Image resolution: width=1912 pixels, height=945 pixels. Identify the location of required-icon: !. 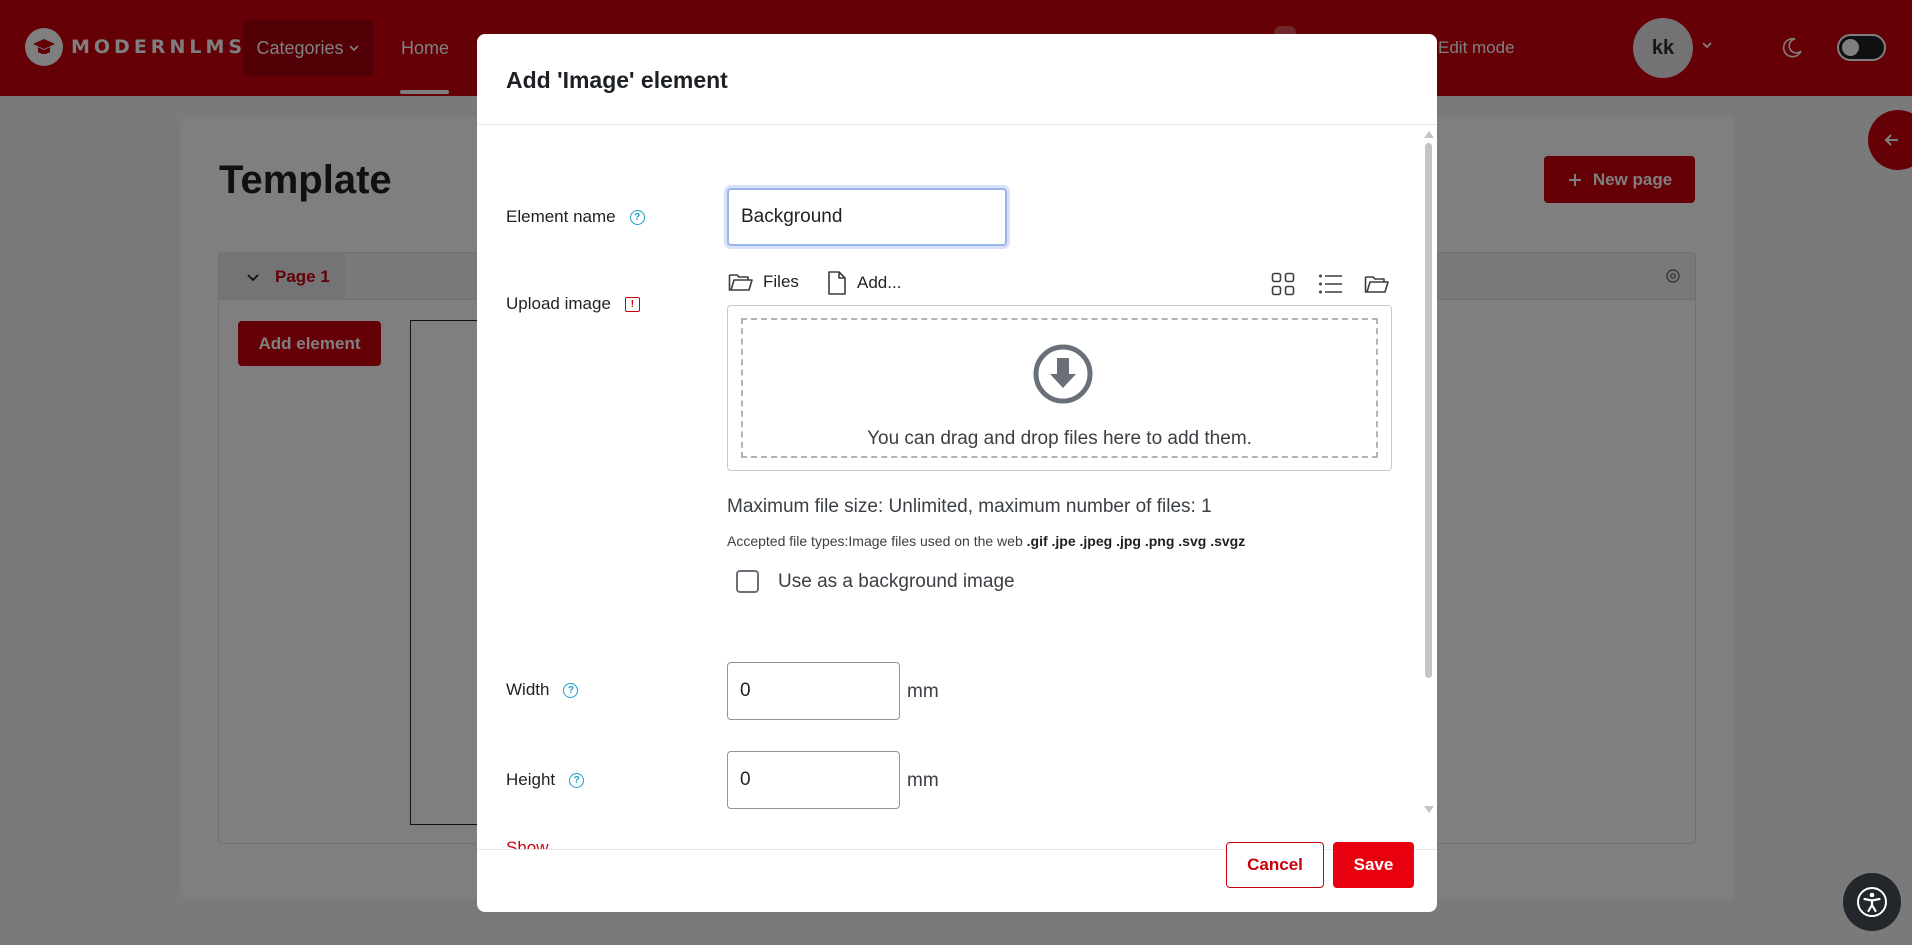
(632, 304).